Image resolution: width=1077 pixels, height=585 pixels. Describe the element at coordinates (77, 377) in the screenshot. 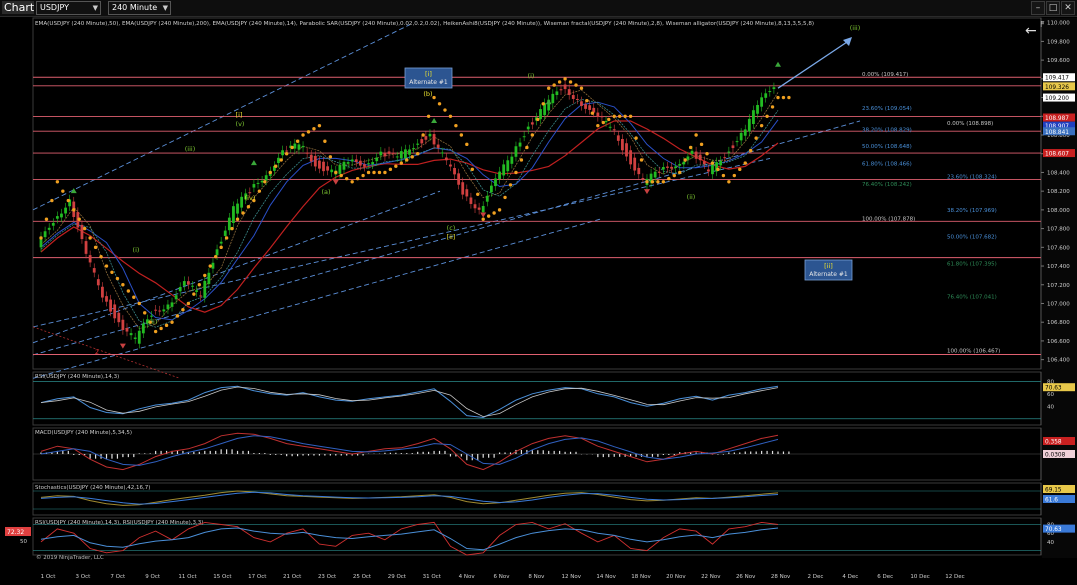

I see `rsi-panel-title: RSI(USDJPY (240 Minute),14,3)` at that location.